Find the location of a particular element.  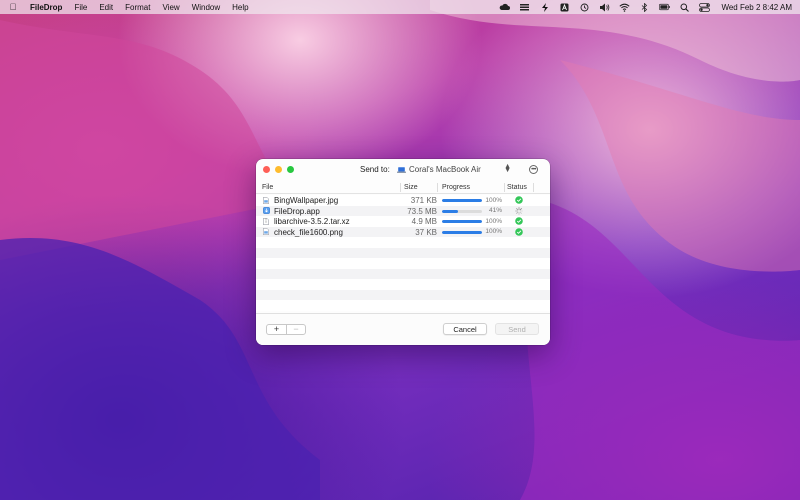

send-to-label: Send to: is located at coordinates (375, 169).